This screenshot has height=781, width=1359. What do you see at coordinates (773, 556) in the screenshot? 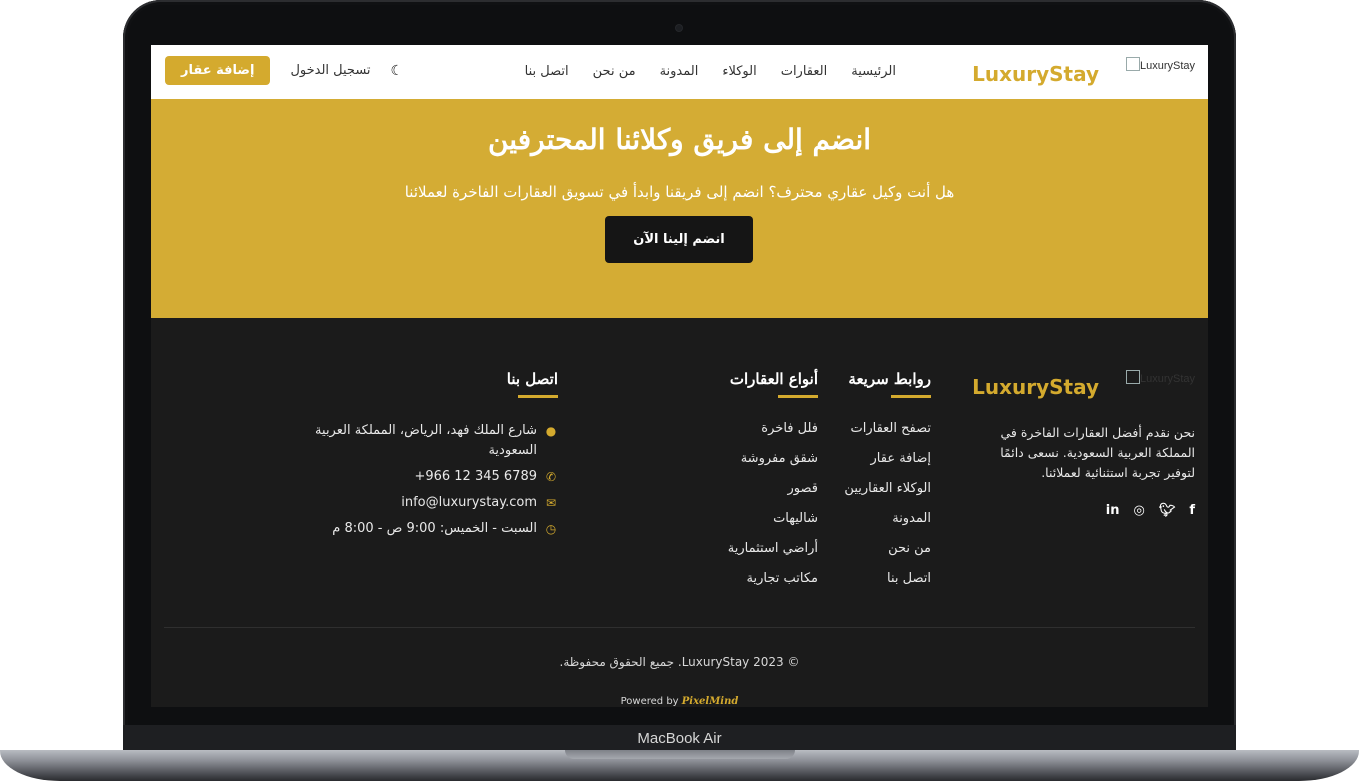
I see `property-type-link: أراضي استثمارية` at bounding box center [773, 556].